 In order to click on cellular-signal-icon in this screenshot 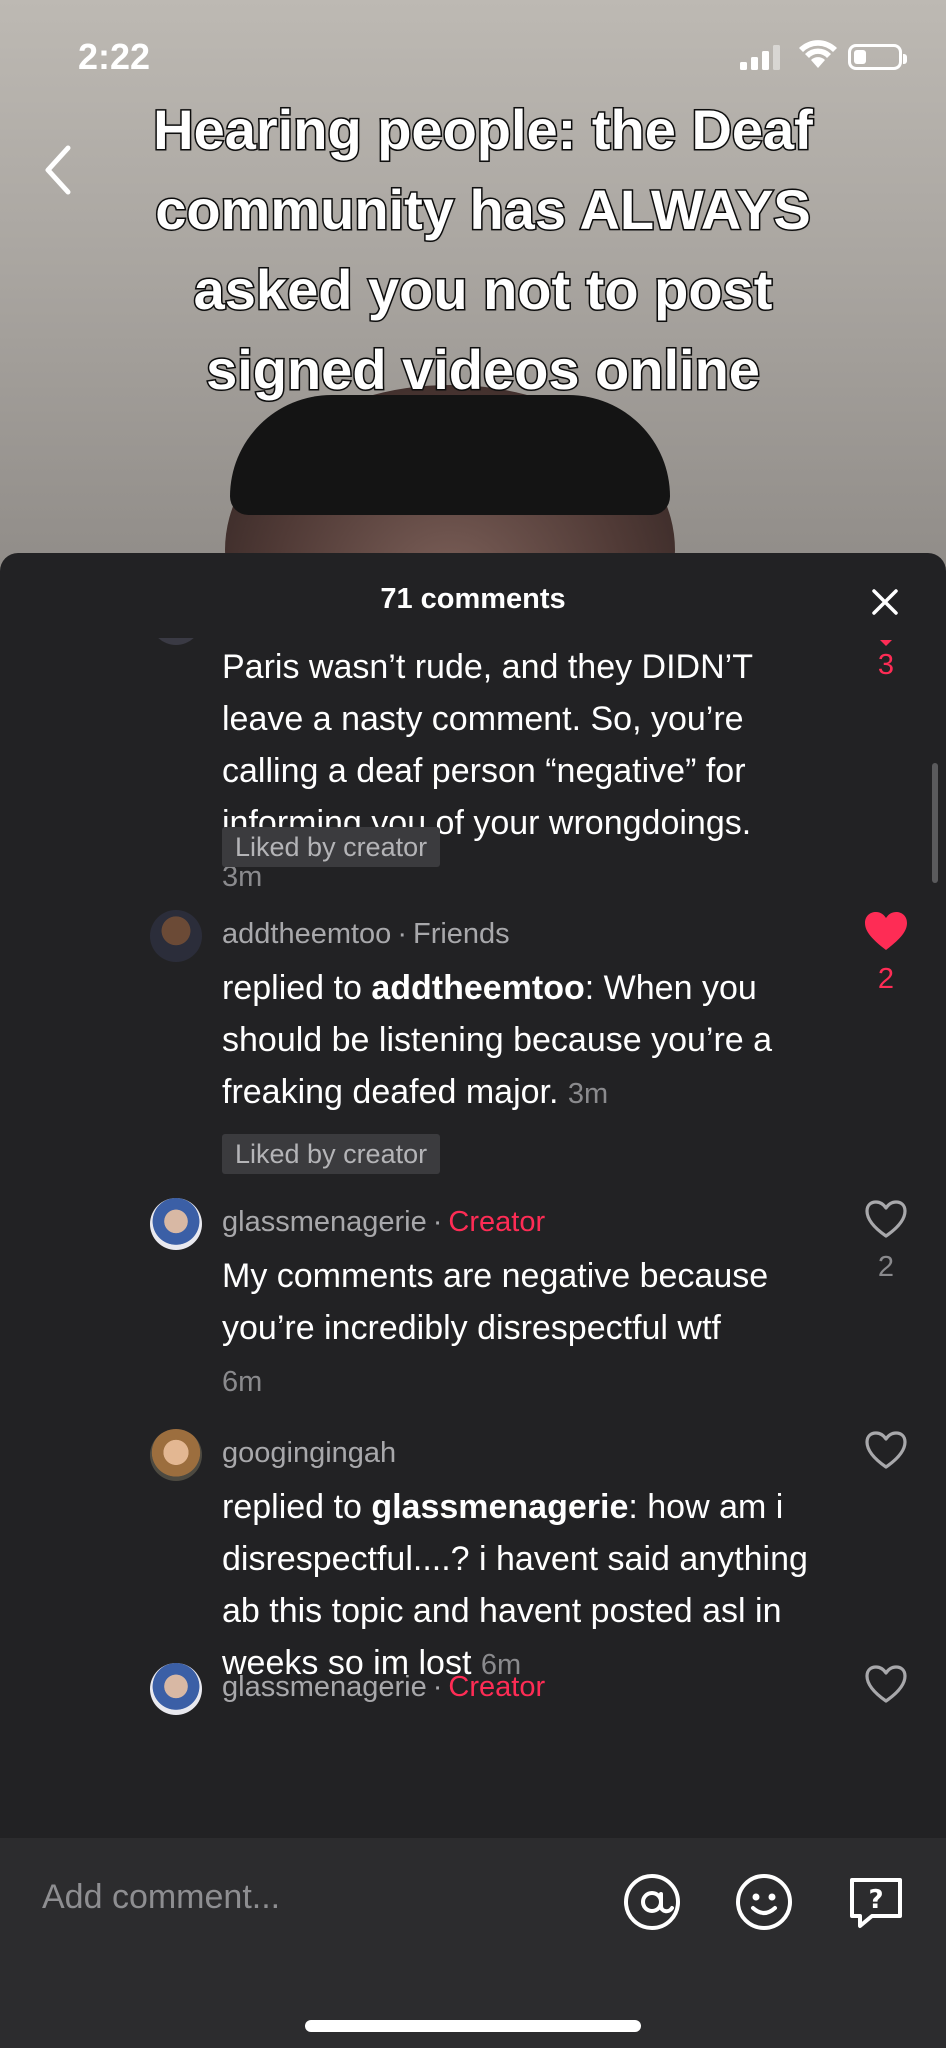, I will do `click(760, 57)`.